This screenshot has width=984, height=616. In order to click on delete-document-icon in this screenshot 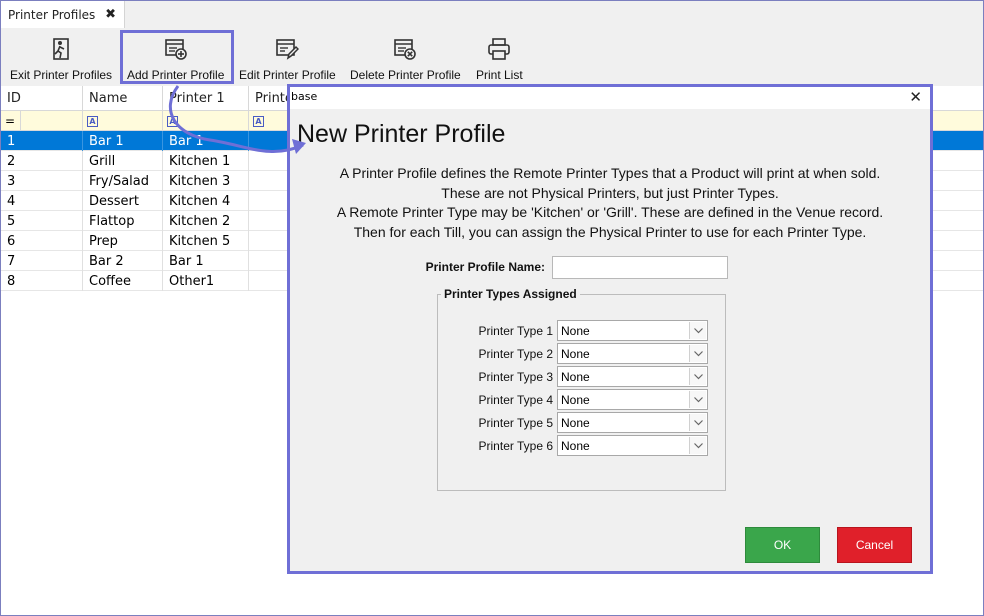, I will do `click(405, 49)`.